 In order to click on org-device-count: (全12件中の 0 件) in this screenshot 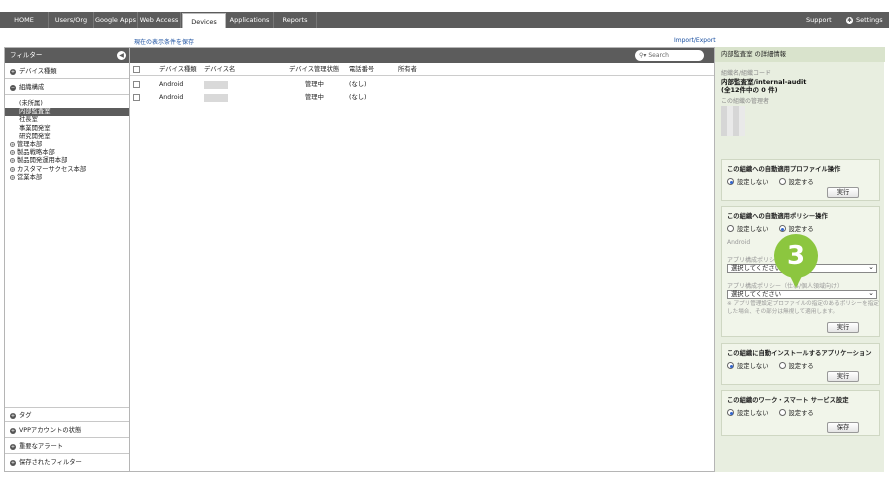, I will do `click(749, 90)`.